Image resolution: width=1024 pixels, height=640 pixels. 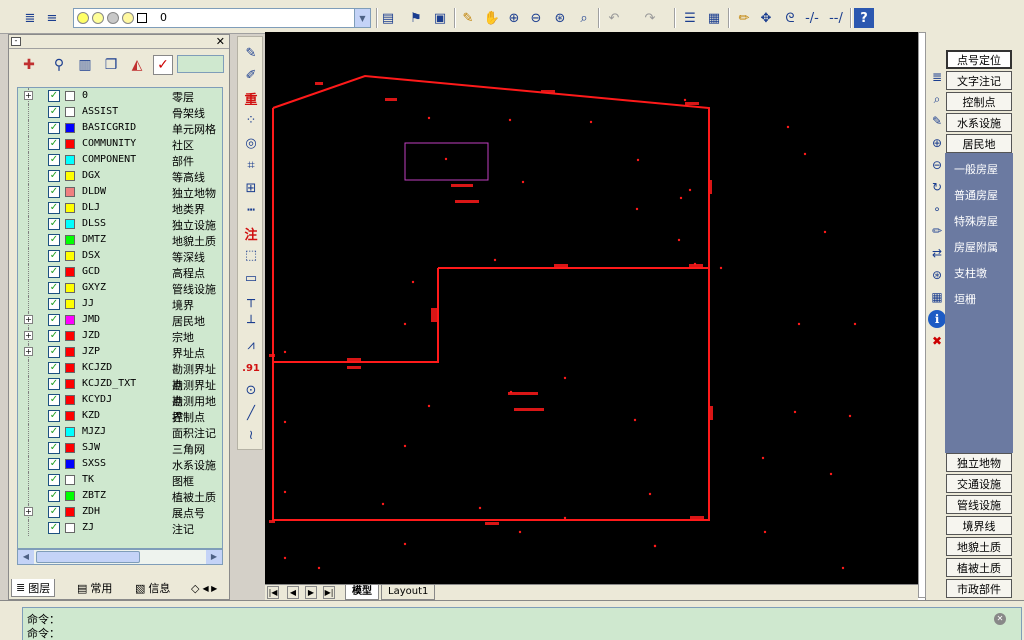 I want to click on menu-button: 水系设施, so click(x=979, y=122).